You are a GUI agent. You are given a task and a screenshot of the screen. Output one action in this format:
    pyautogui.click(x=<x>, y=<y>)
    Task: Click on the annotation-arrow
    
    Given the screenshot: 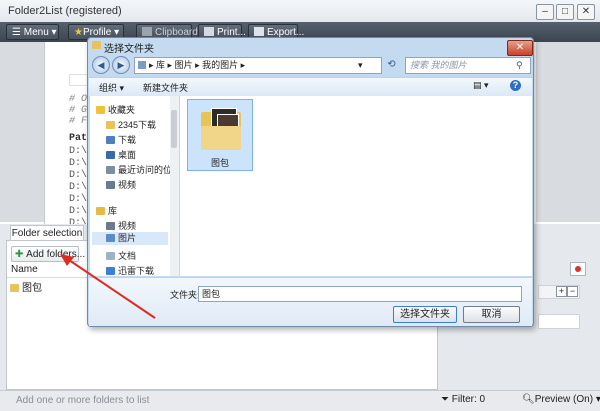 What is the action you would take?
    pyautogui.click(x=108, y=286)
    